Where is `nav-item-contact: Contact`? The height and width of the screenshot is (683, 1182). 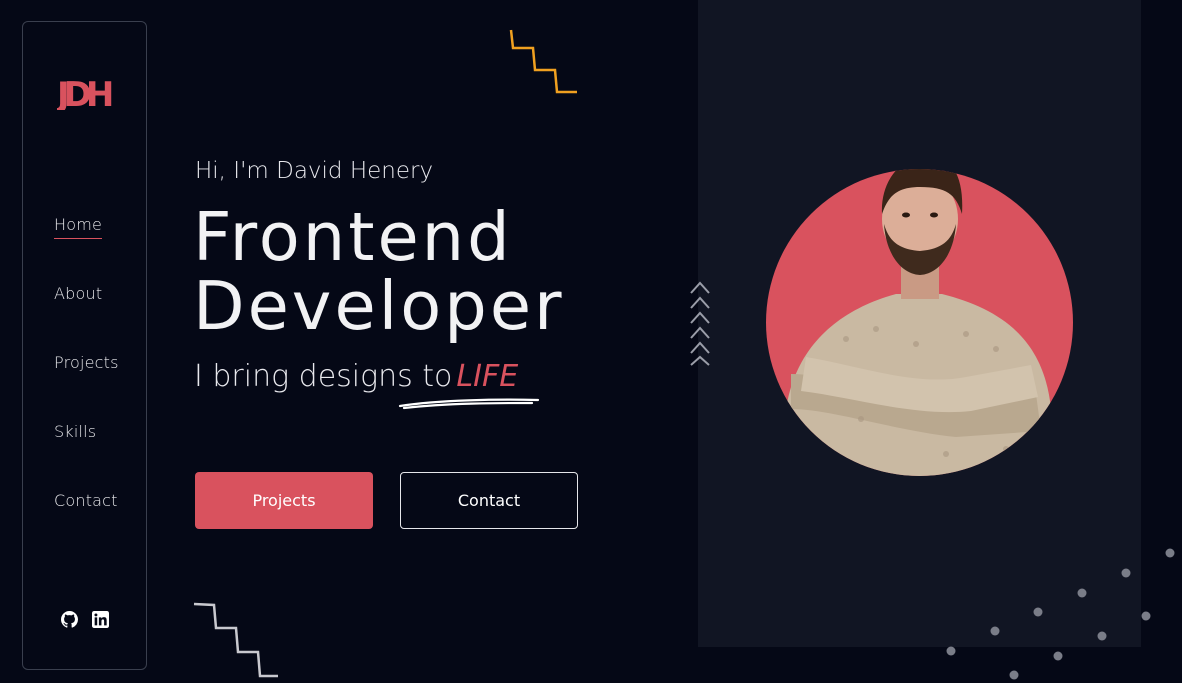
nav-item-contact: Contact is located at coordinates (86, 500).